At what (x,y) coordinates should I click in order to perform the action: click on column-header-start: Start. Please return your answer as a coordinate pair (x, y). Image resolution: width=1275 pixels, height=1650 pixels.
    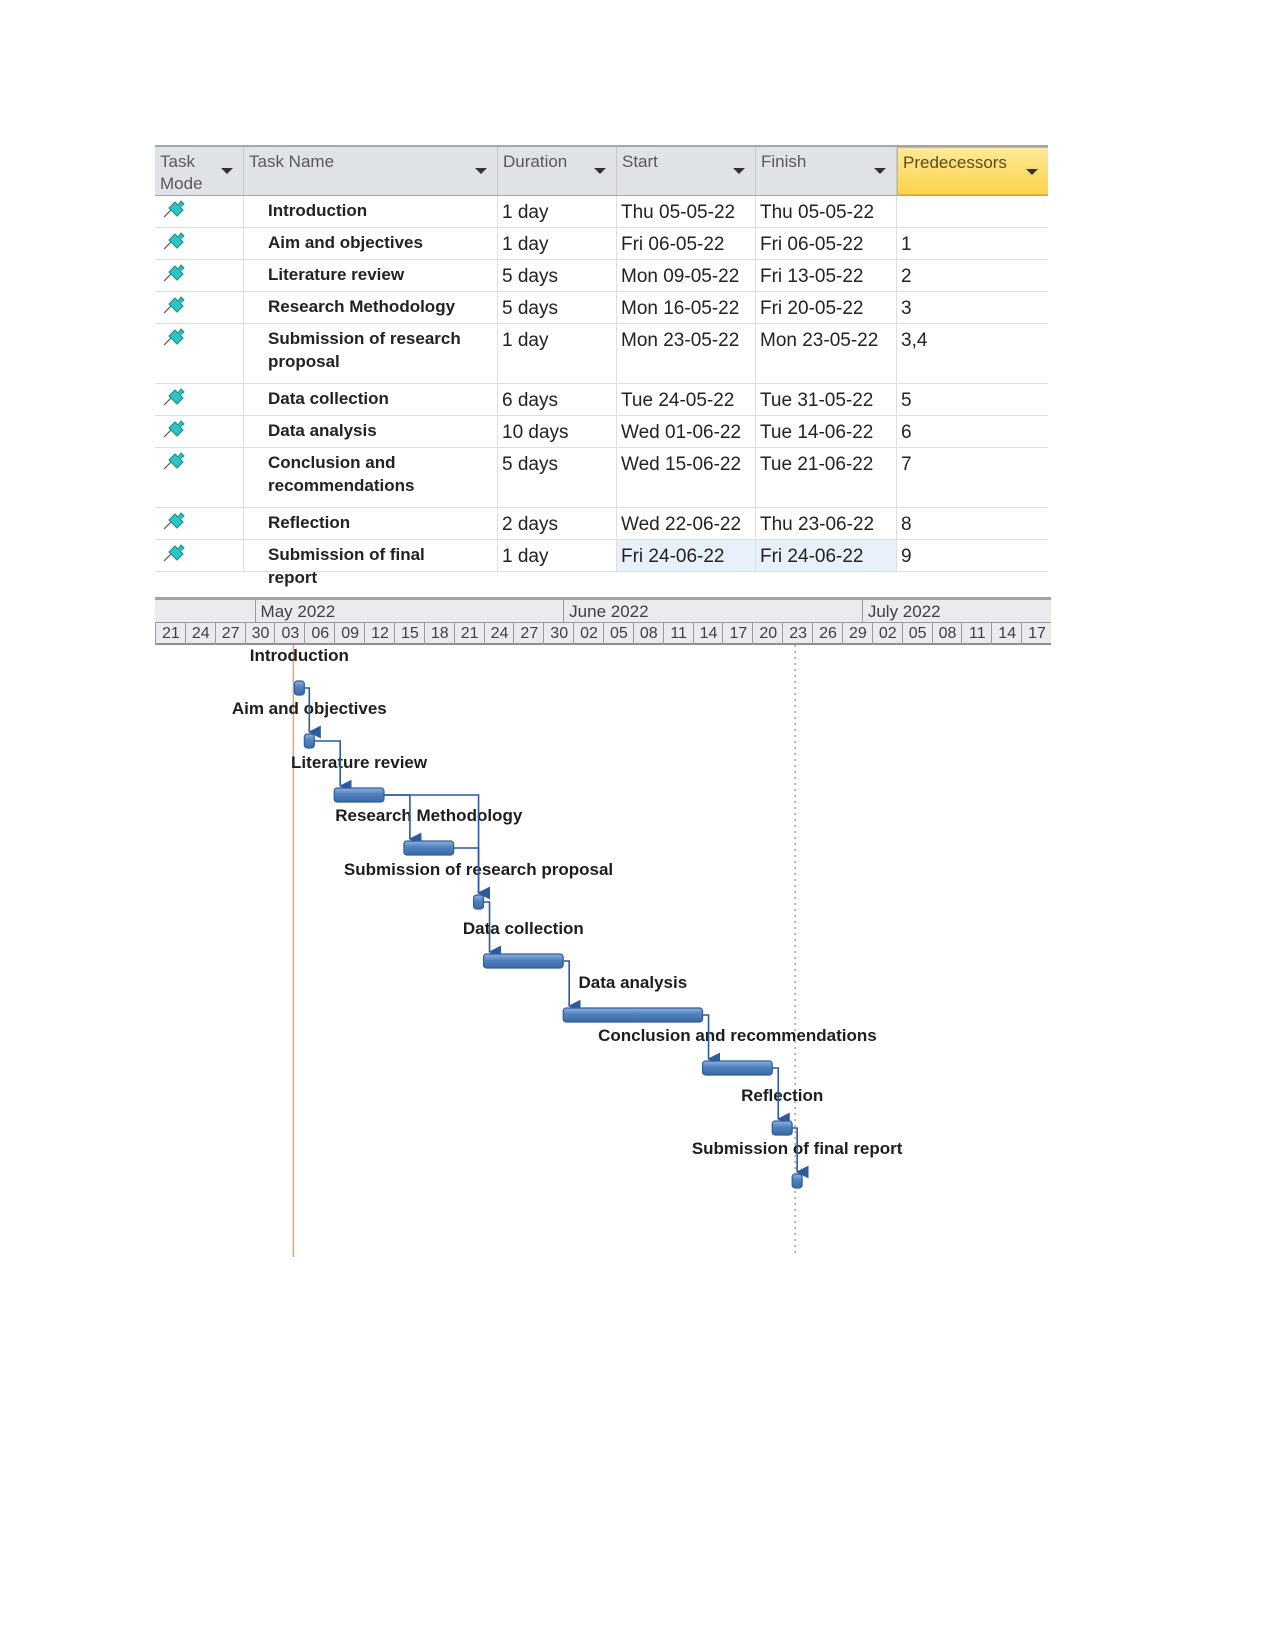
    Looking at the image, I should click on (686, 171).